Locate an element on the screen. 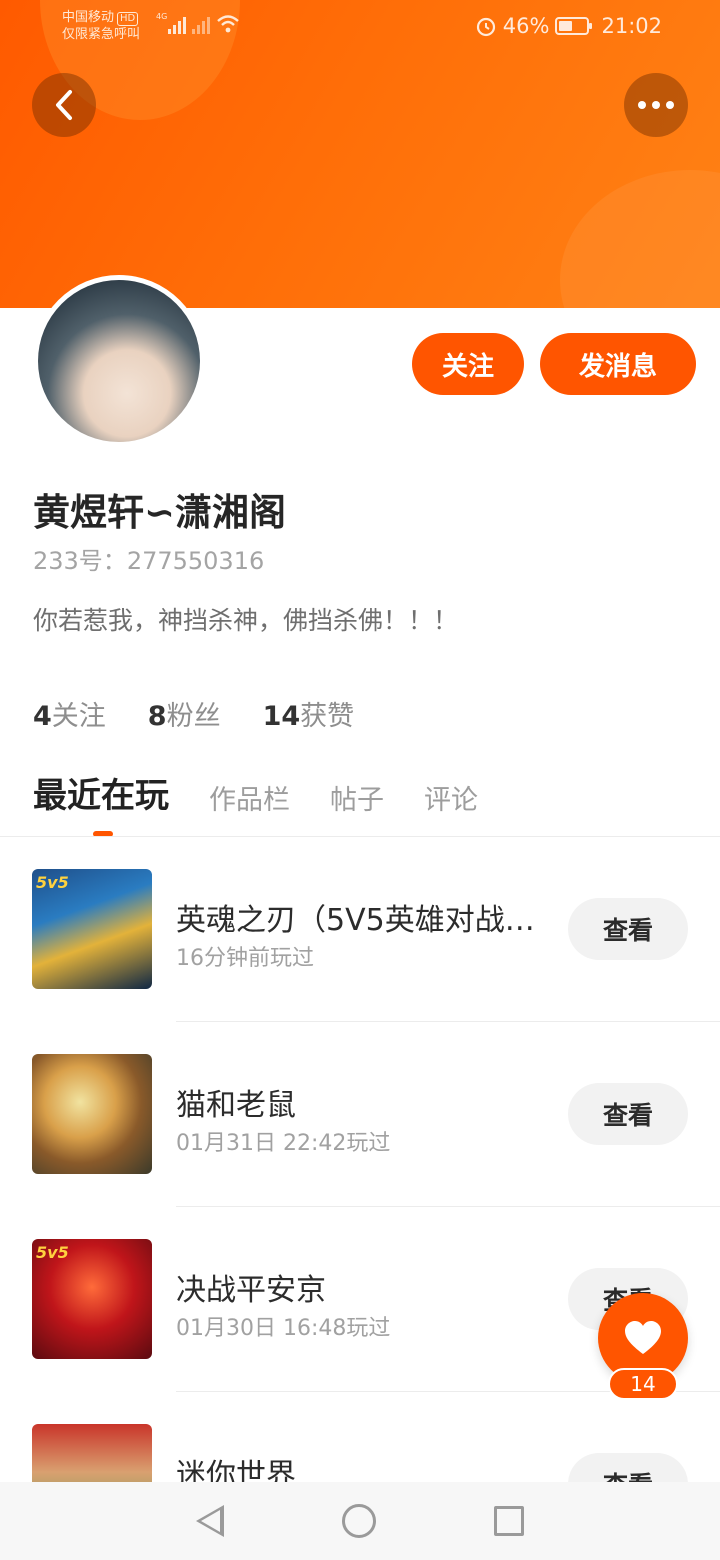 The image size is (720, 1560). clock: 21:02 is located at coordinates (631, 26).